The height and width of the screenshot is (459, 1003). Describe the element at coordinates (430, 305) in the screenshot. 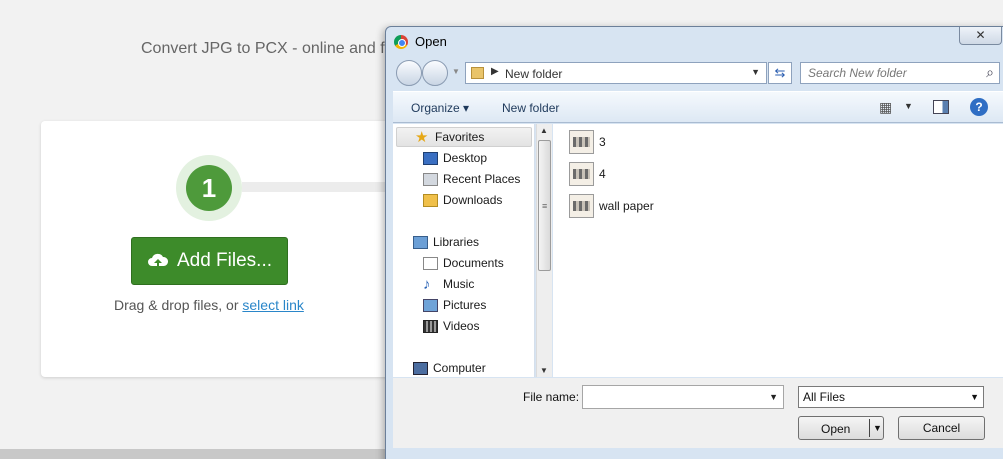

I see `pictures-icon` at that location.